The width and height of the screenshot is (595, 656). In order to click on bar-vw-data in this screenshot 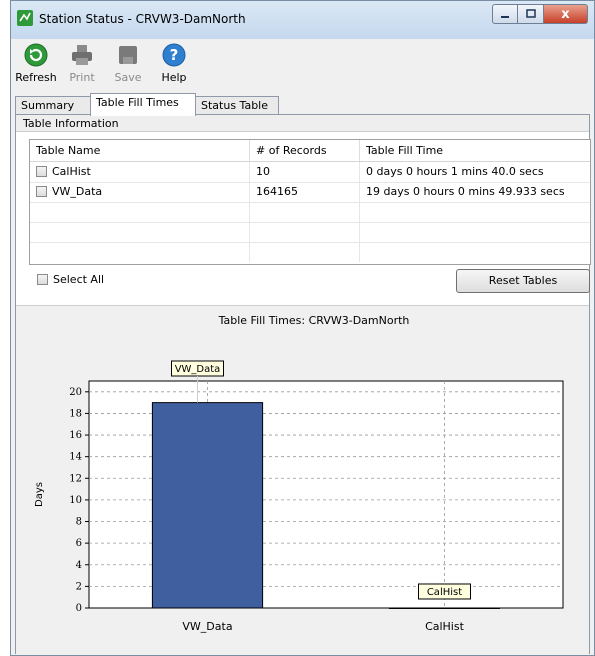, I will do `click(207, 505)`.